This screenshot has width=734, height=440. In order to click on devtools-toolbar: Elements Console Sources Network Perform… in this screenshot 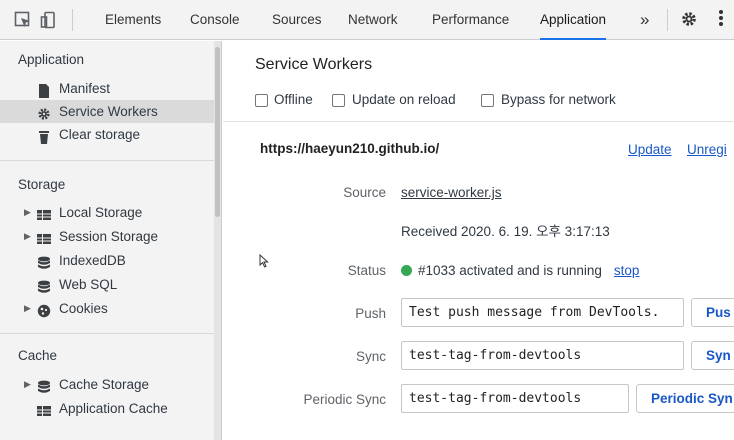, I will do `click(367, 20)`.